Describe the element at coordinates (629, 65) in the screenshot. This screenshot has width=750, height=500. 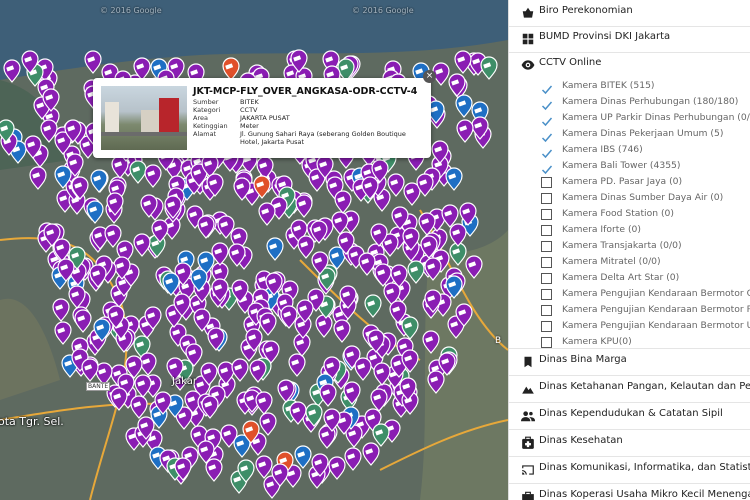
I see `category-cctv-online: CCTV Online` at that location.